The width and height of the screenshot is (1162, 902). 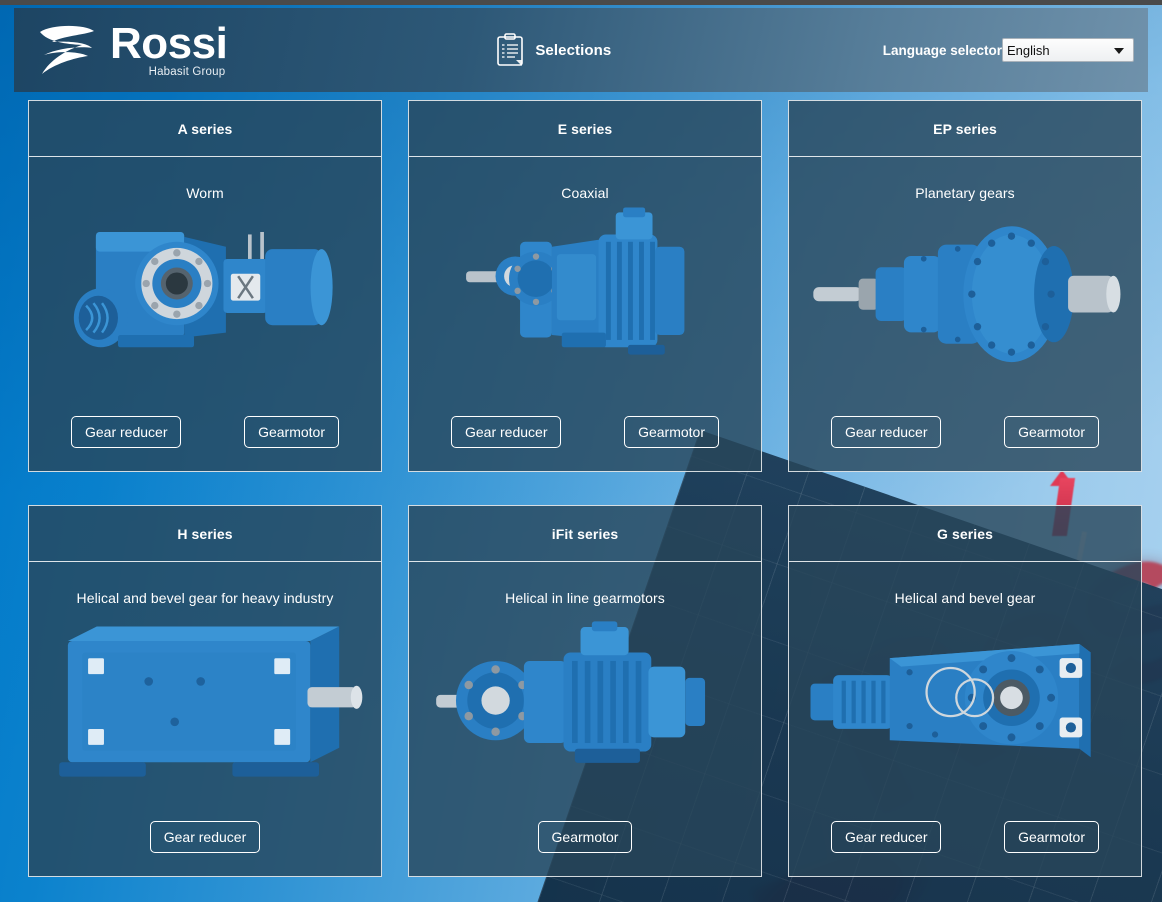 What do you see at coordinates (1068, 50) in the screenshot?
I see `language-select: English` at bounding box center [1068, 50].